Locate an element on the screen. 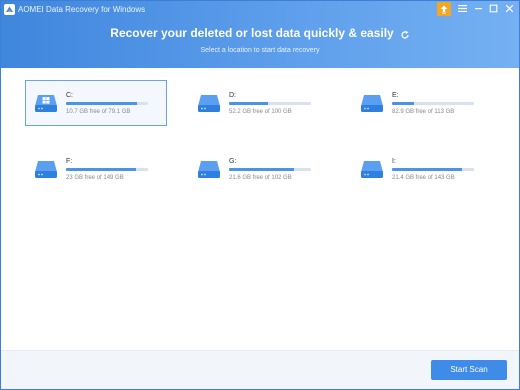  drive-item-d: D: 52.2 GB free of 100 GB is located at coordinates (259, 103).